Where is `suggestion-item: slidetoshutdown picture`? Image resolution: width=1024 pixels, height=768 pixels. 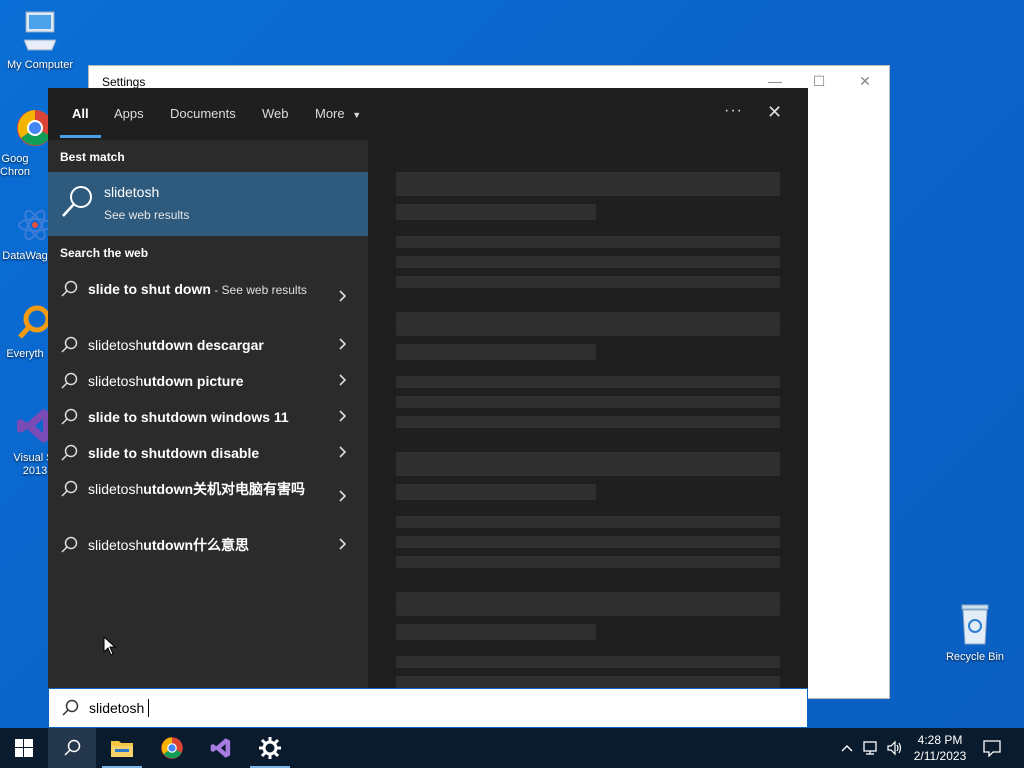
suggestion-item: slidetoshutdown picture is located at coordinates (208, 384).